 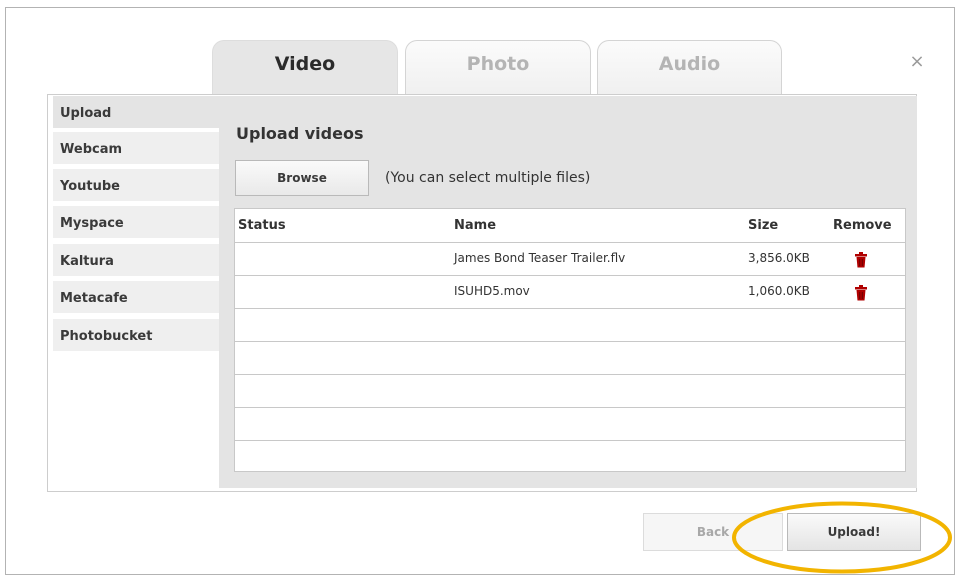 What do you see at coordinates (136, 336) in the screenshot?
I see `sidebar-item-photobucket: Photobucket` at bounding box center [136, 336].